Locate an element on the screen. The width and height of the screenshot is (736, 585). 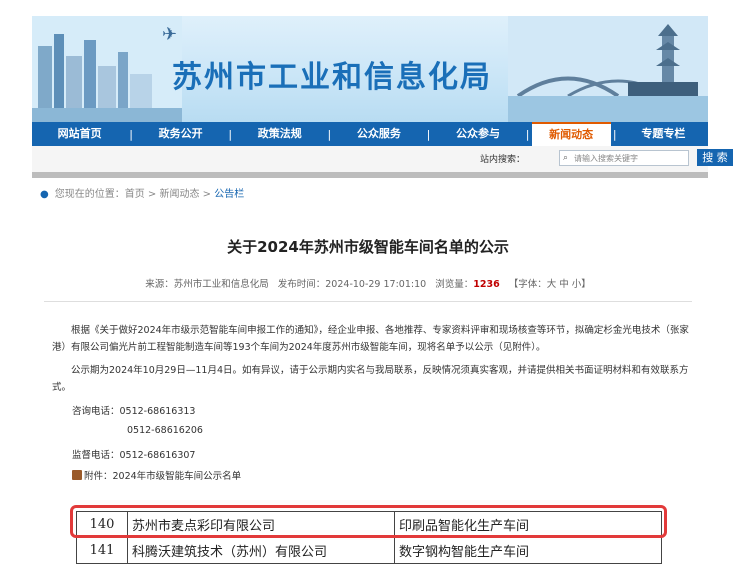
article-hits-label: 浏览量： is located at coordinates (454, 284).